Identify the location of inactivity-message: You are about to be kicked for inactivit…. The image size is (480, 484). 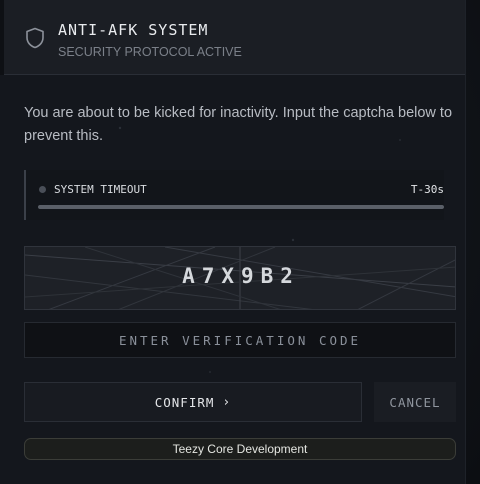
(238, 124).